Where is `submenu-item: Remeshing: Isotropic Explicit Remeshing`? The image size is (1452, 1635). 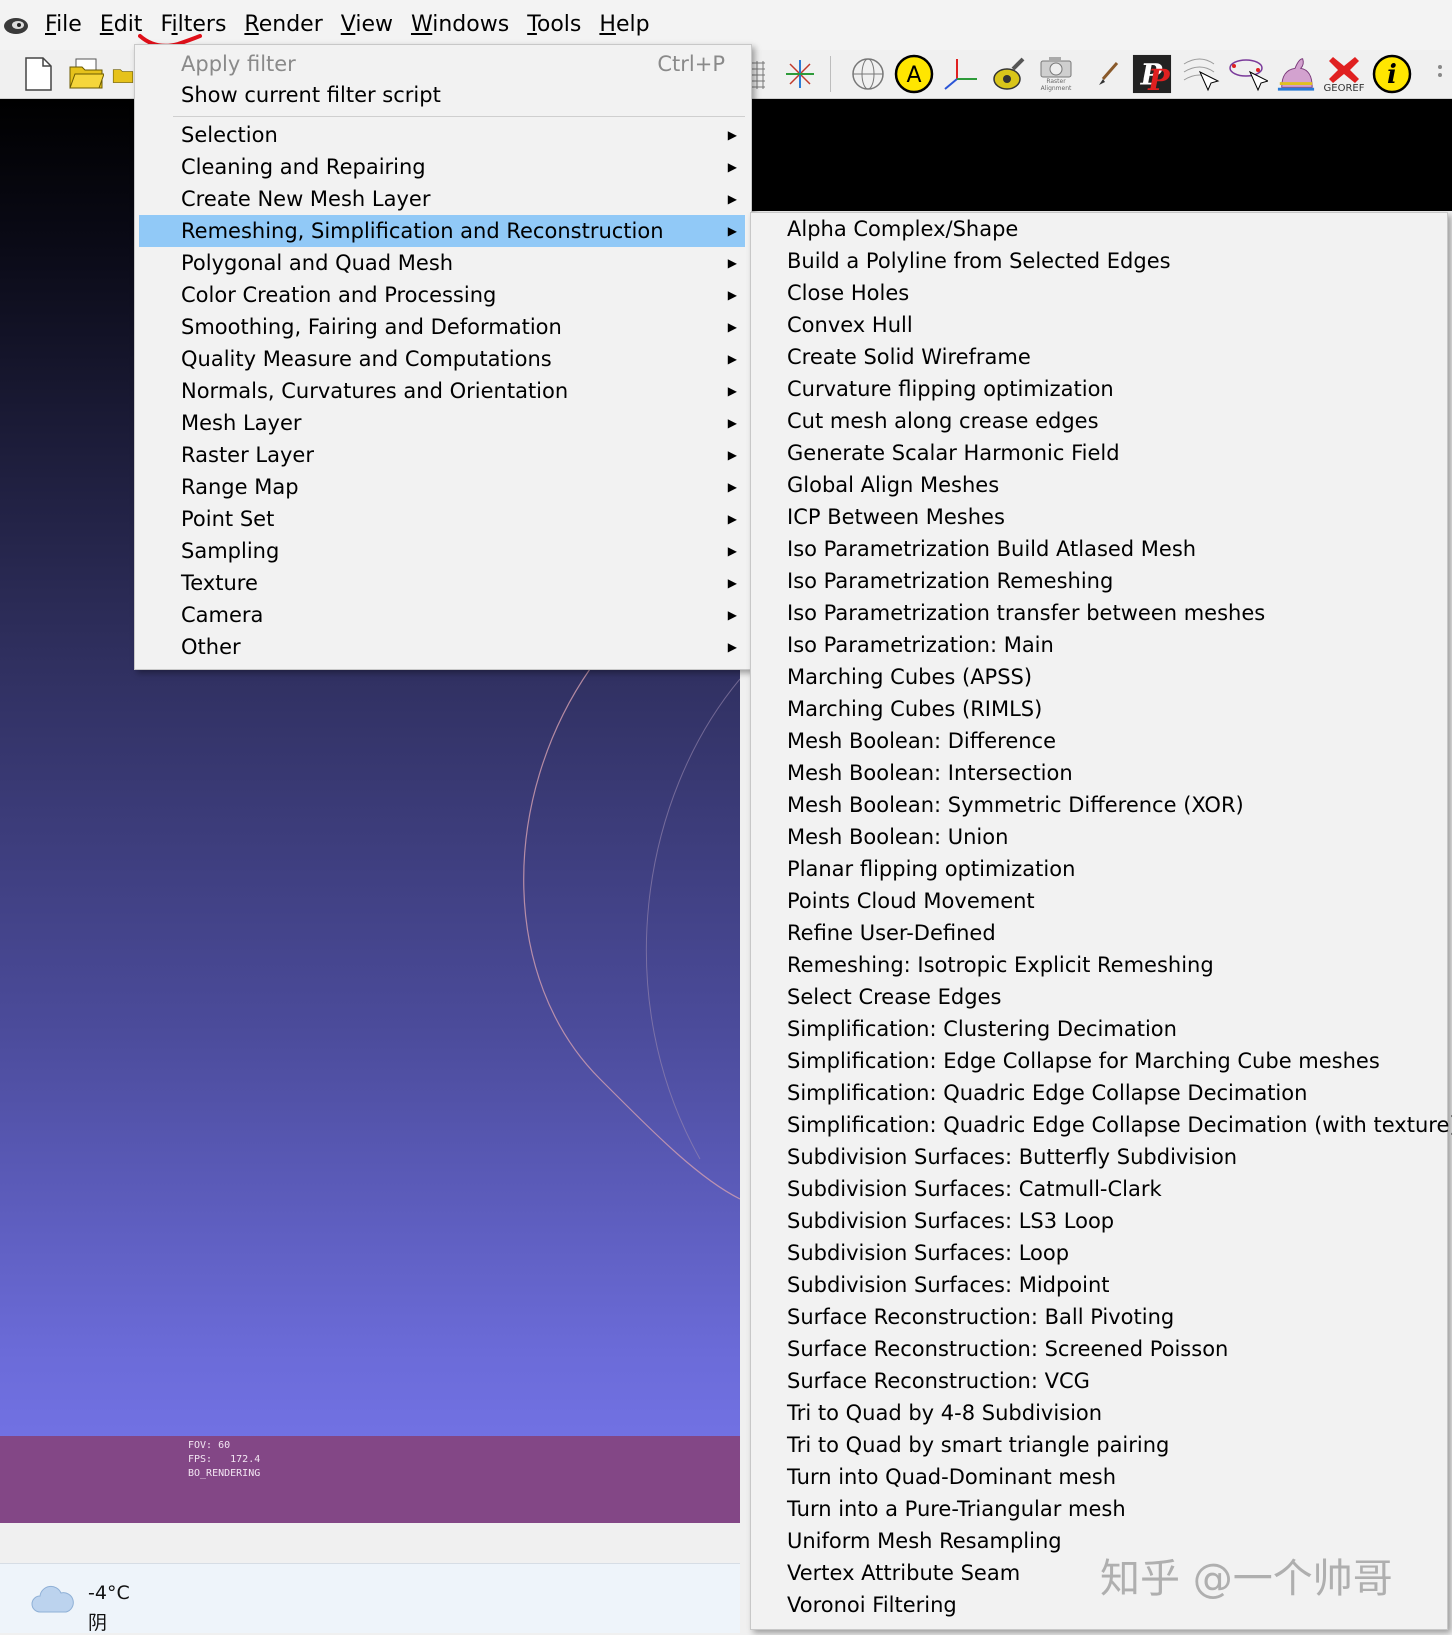
submenu-item: Remeshing: Isotropic Explicit Remeshing is located at coordinates (1000, 965).